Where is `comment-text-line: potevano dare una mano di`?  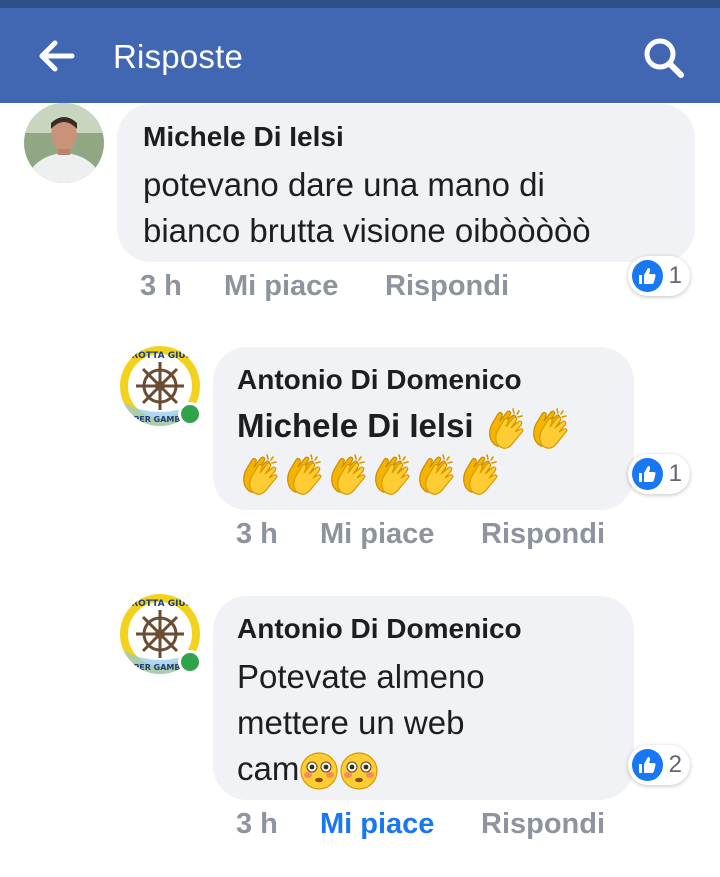 comment-text-line: potevano dare una mano di is located at coordinates (344, 184).